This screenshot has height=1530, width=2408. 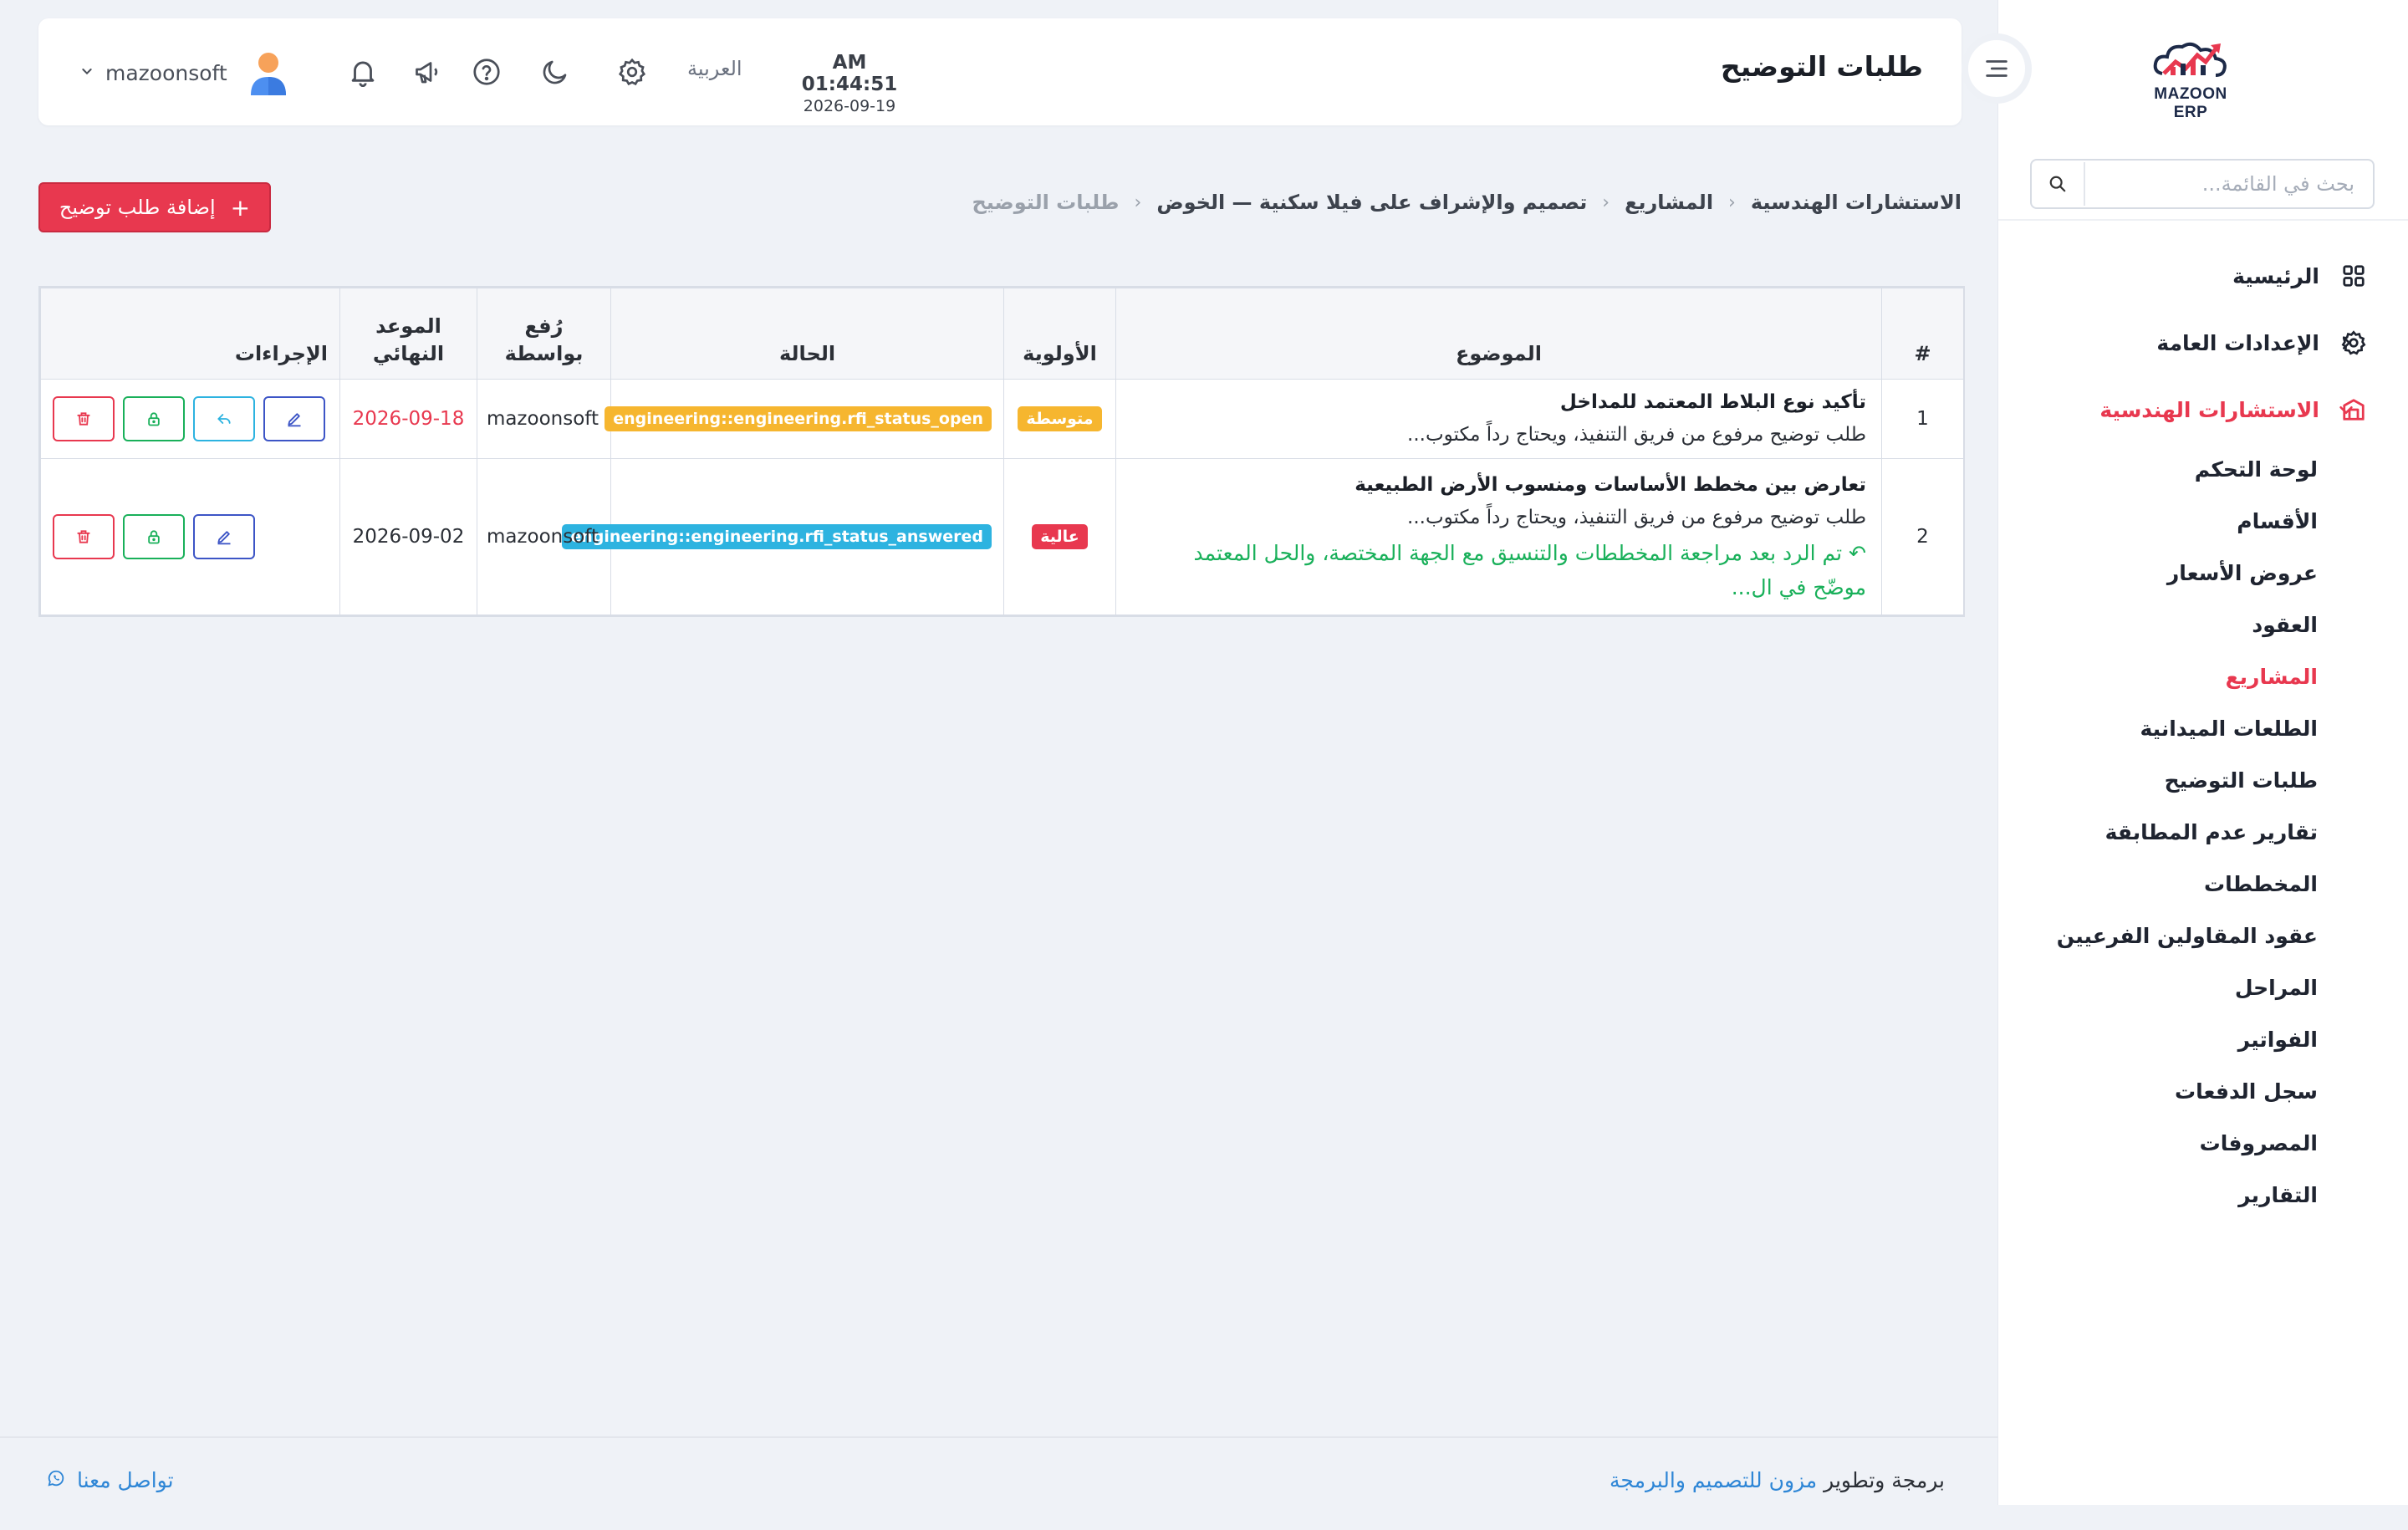 What do you see at coordinates (544, 326) in the screenshot?
I see `col-header-raised-by-line1: رُفع` at bounding box center [544, 326].